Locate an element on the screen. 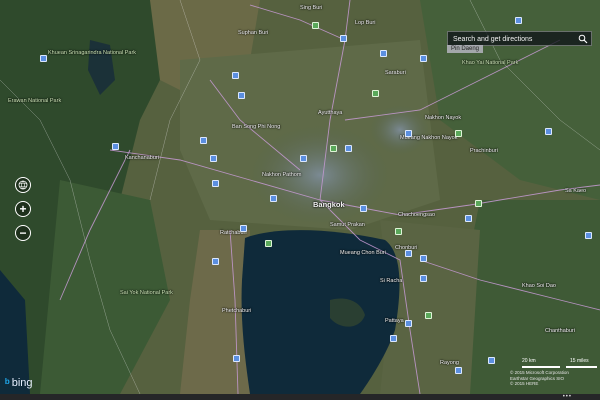 The image size is (600, 400). map-style-button is located at coordinates (23, 185).